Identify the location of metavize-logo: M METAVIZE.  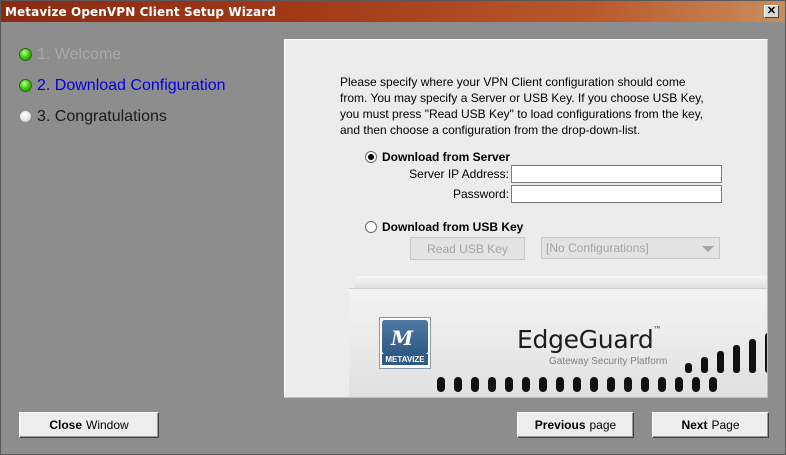
(405, 343).